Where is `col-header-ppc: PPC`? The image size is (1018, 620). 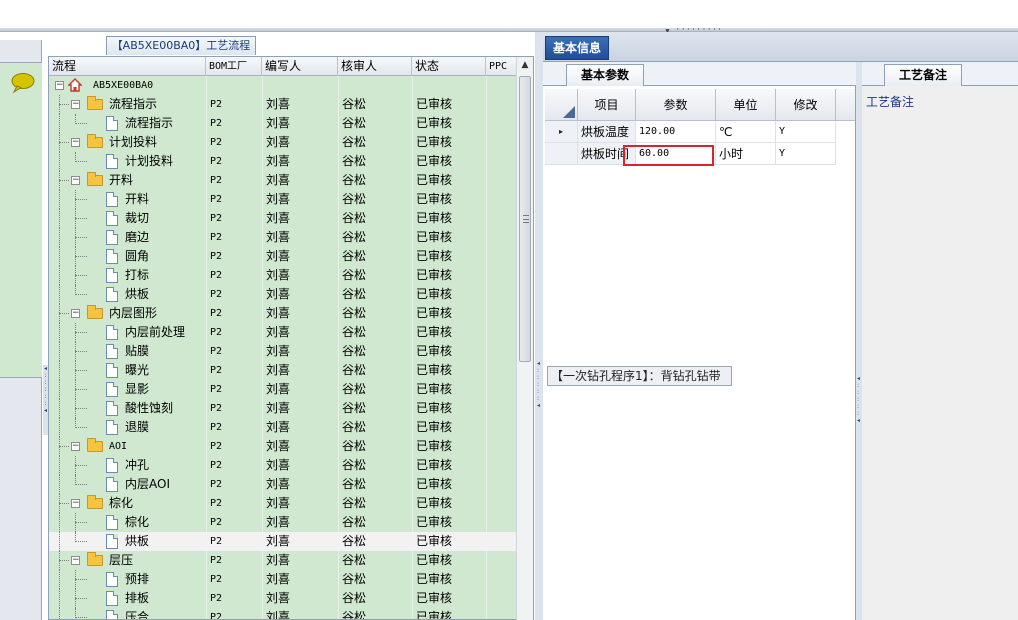 col-header-ppc: PPC is located at coordinates (502, 66).